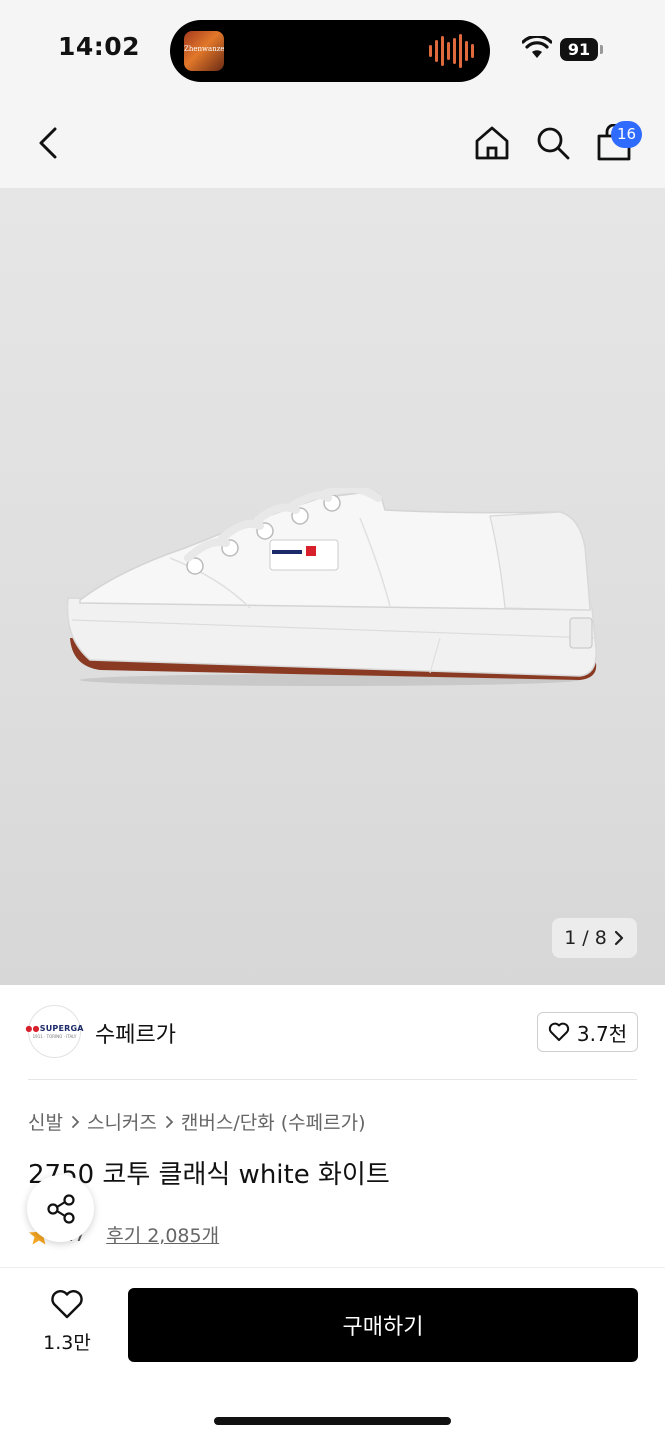 The height and width of the screenshot is (1440, 665). I want to click on top-nav, so click(332, 144).